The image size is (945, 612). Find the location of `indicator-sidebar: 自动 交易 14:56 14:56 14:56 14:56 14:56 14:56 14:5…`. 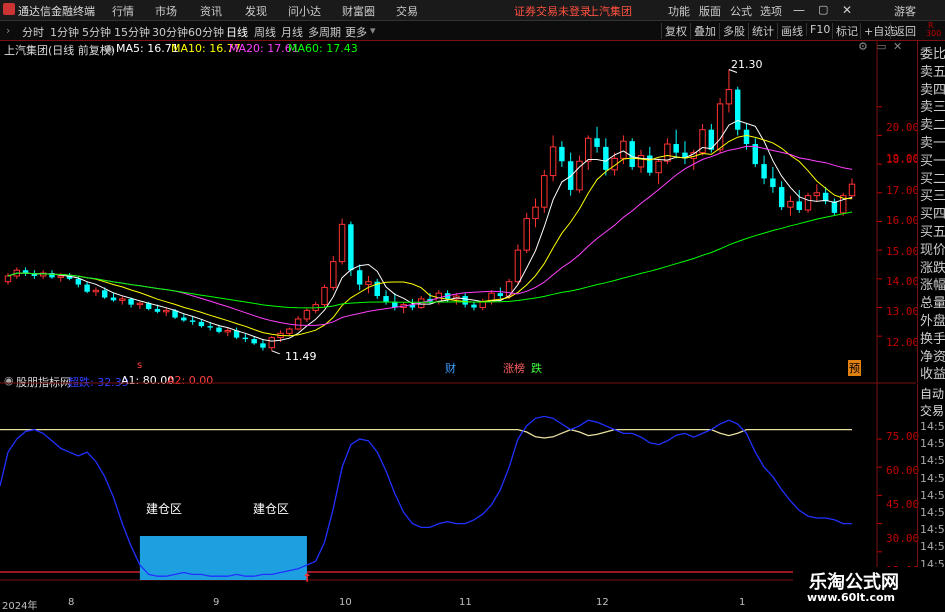

indicator-sidebar: 自动 交易 14:56 14:56 14:56 14:56 14:56 14:56 14:5… is located at coordinates (931, 482).